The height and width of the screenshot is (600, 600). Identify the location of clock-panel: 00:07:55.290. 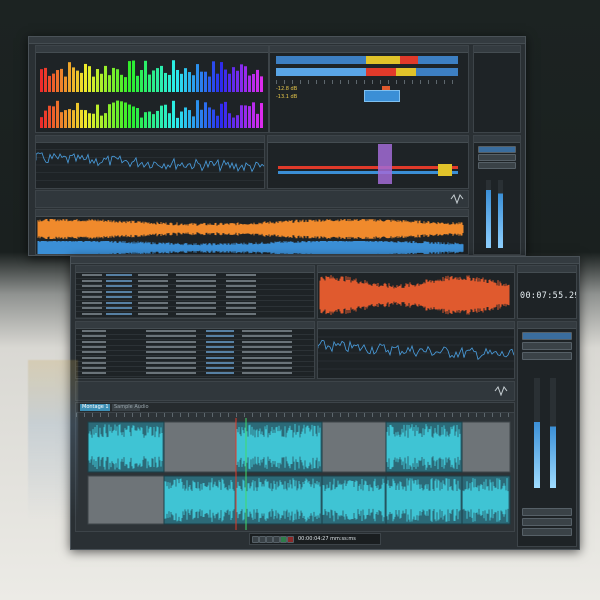
(547, 292).